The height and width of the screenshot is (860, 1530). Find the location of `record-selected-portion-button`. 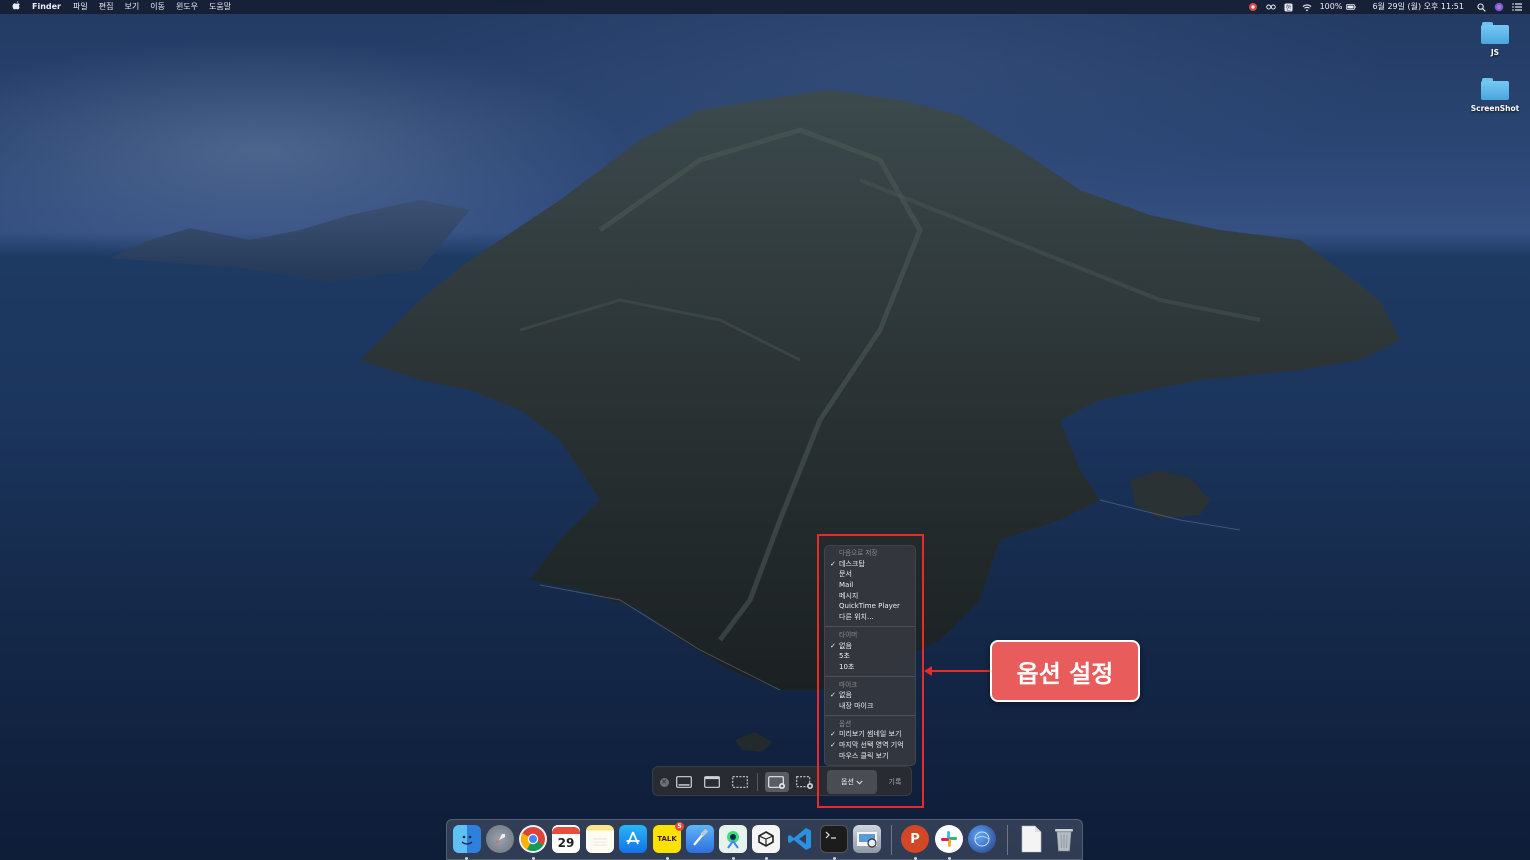

record-selected-portion-button is located at coordinates (805, 782).